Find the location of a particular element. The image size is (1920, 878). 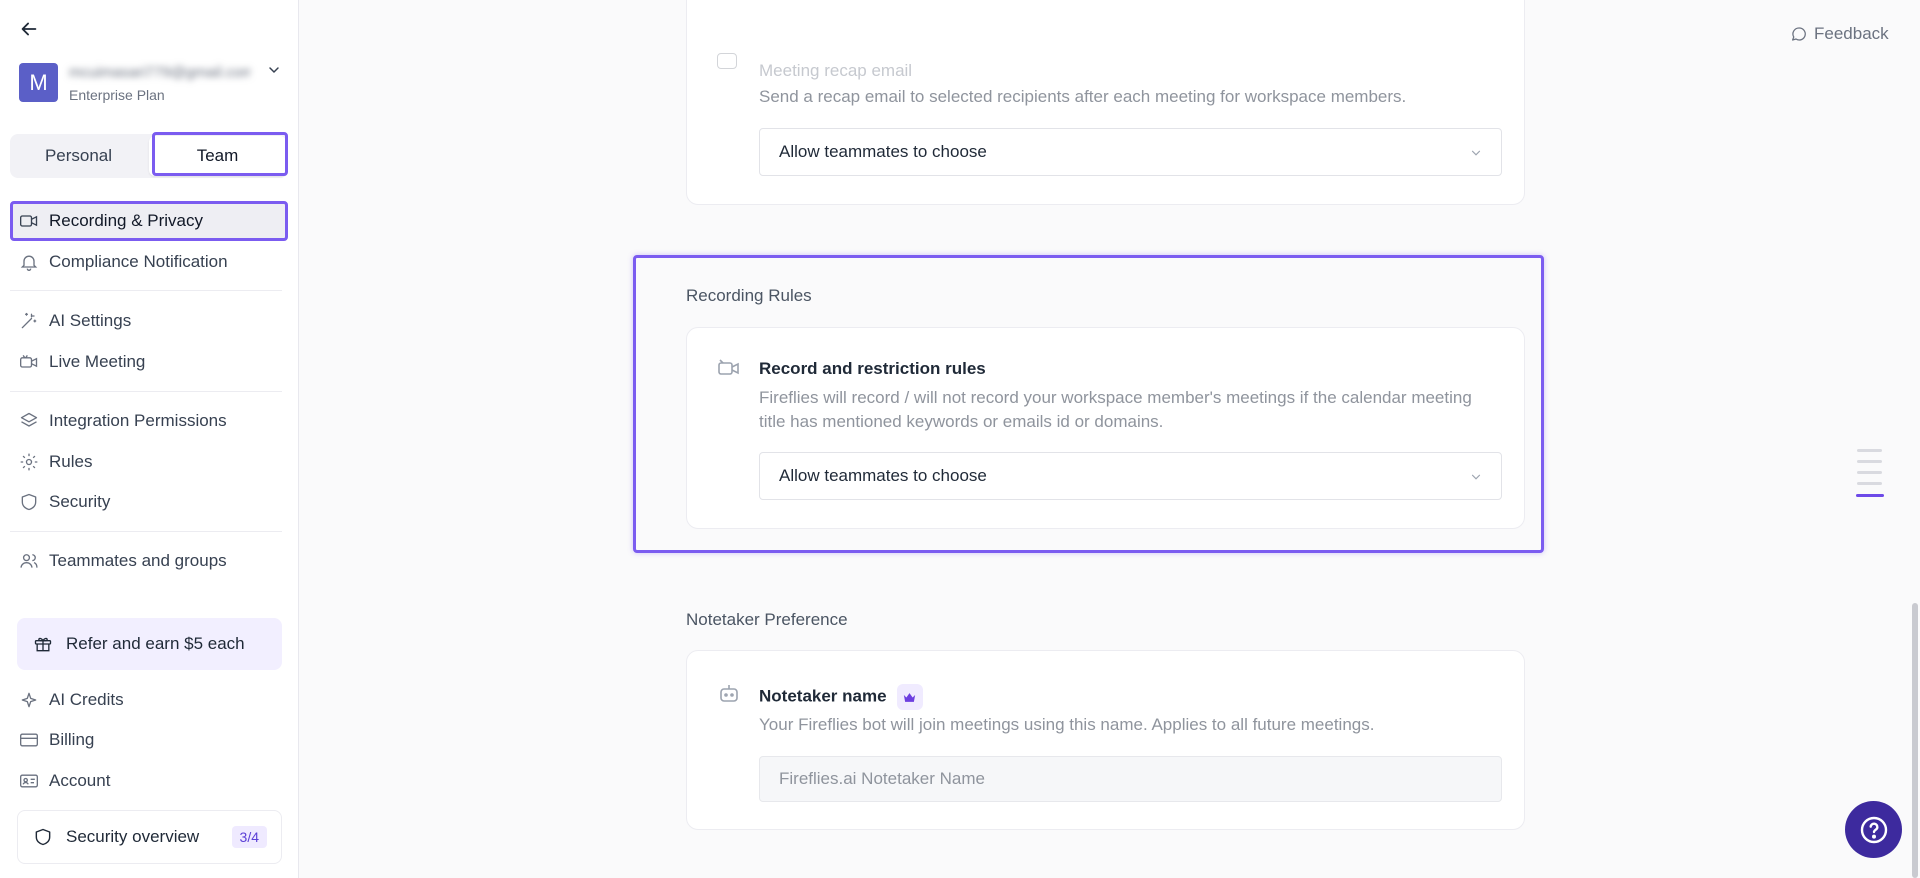

help-button is located at coordinates (1873, 829).